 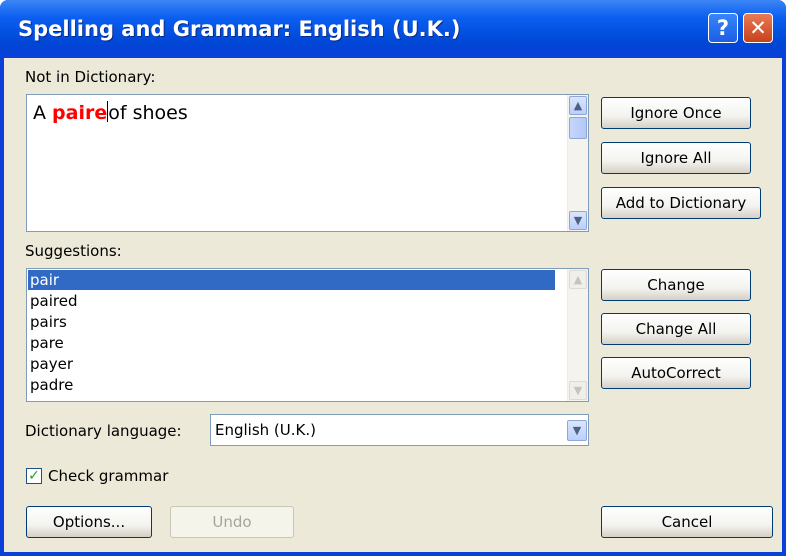 I want to click on dictionary-language-label: Dictionary language:, so click(x=103, y=431).